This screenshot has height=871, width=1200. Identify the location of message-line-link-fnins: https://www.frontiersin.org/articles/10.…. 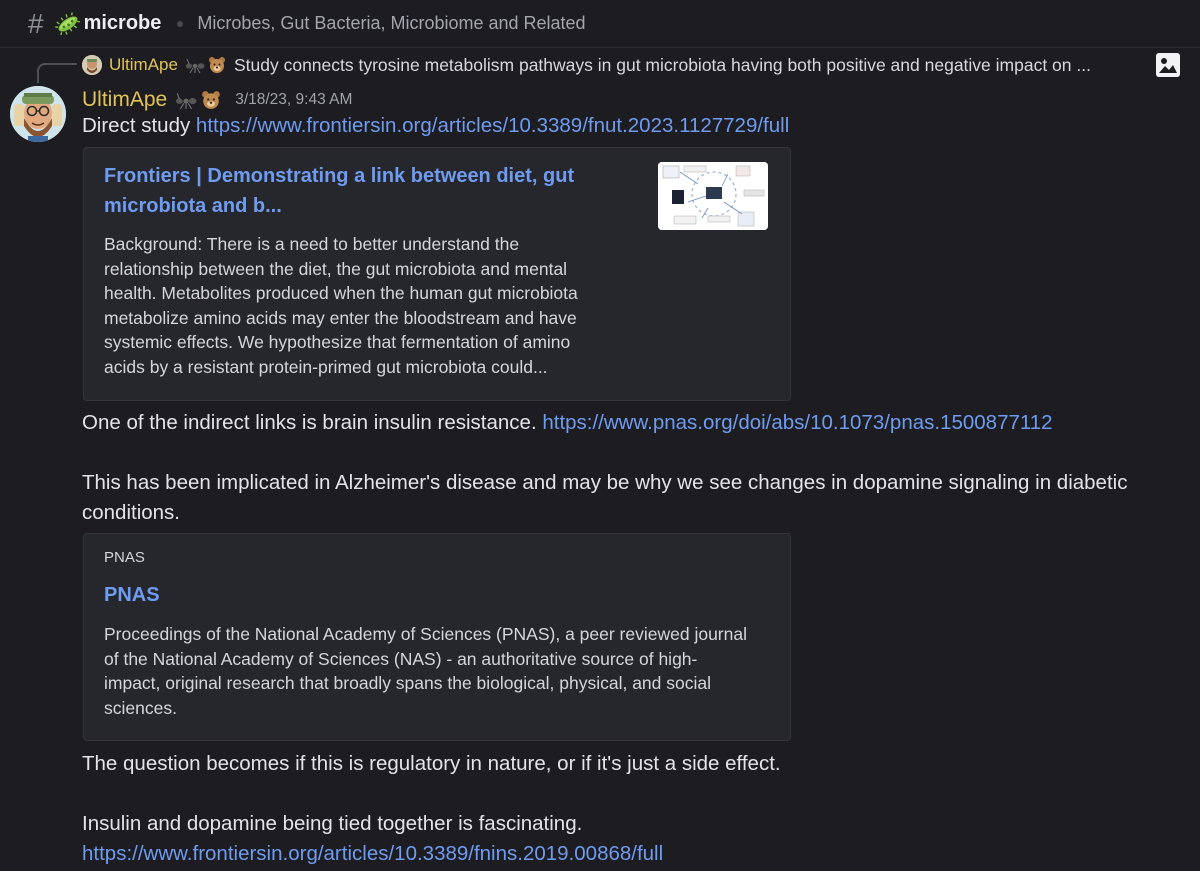
(372, 854).